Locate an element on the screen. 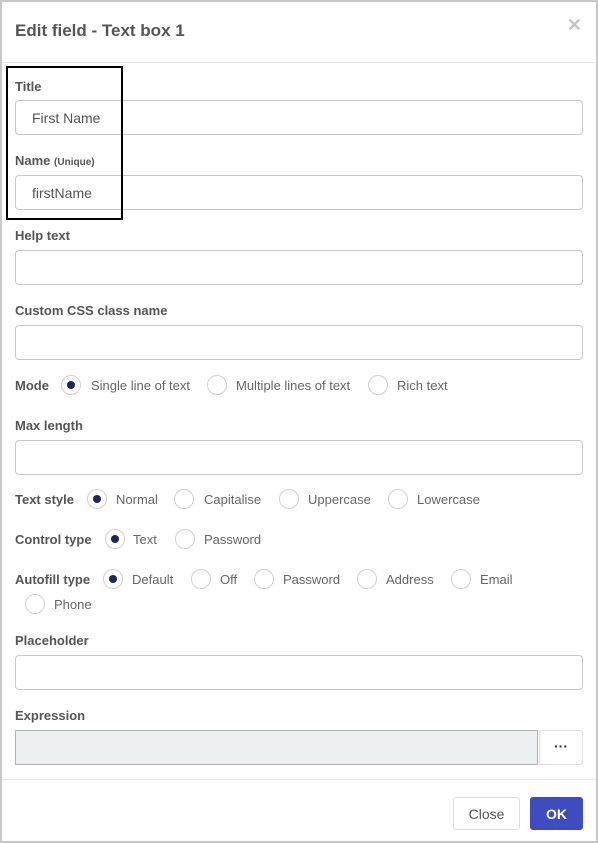 The height and width of the screenshot is (843, 598). mode-single-line-label: Single line of text is located at coordinates (140, 385).